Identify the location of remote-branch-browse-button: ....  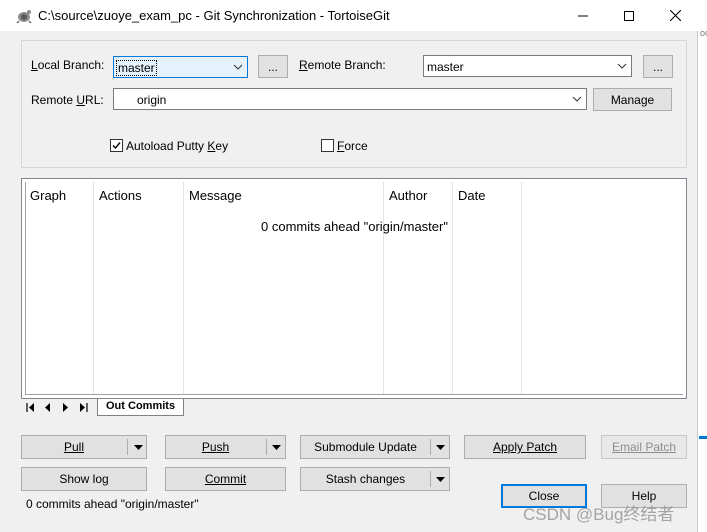
(658, 66).